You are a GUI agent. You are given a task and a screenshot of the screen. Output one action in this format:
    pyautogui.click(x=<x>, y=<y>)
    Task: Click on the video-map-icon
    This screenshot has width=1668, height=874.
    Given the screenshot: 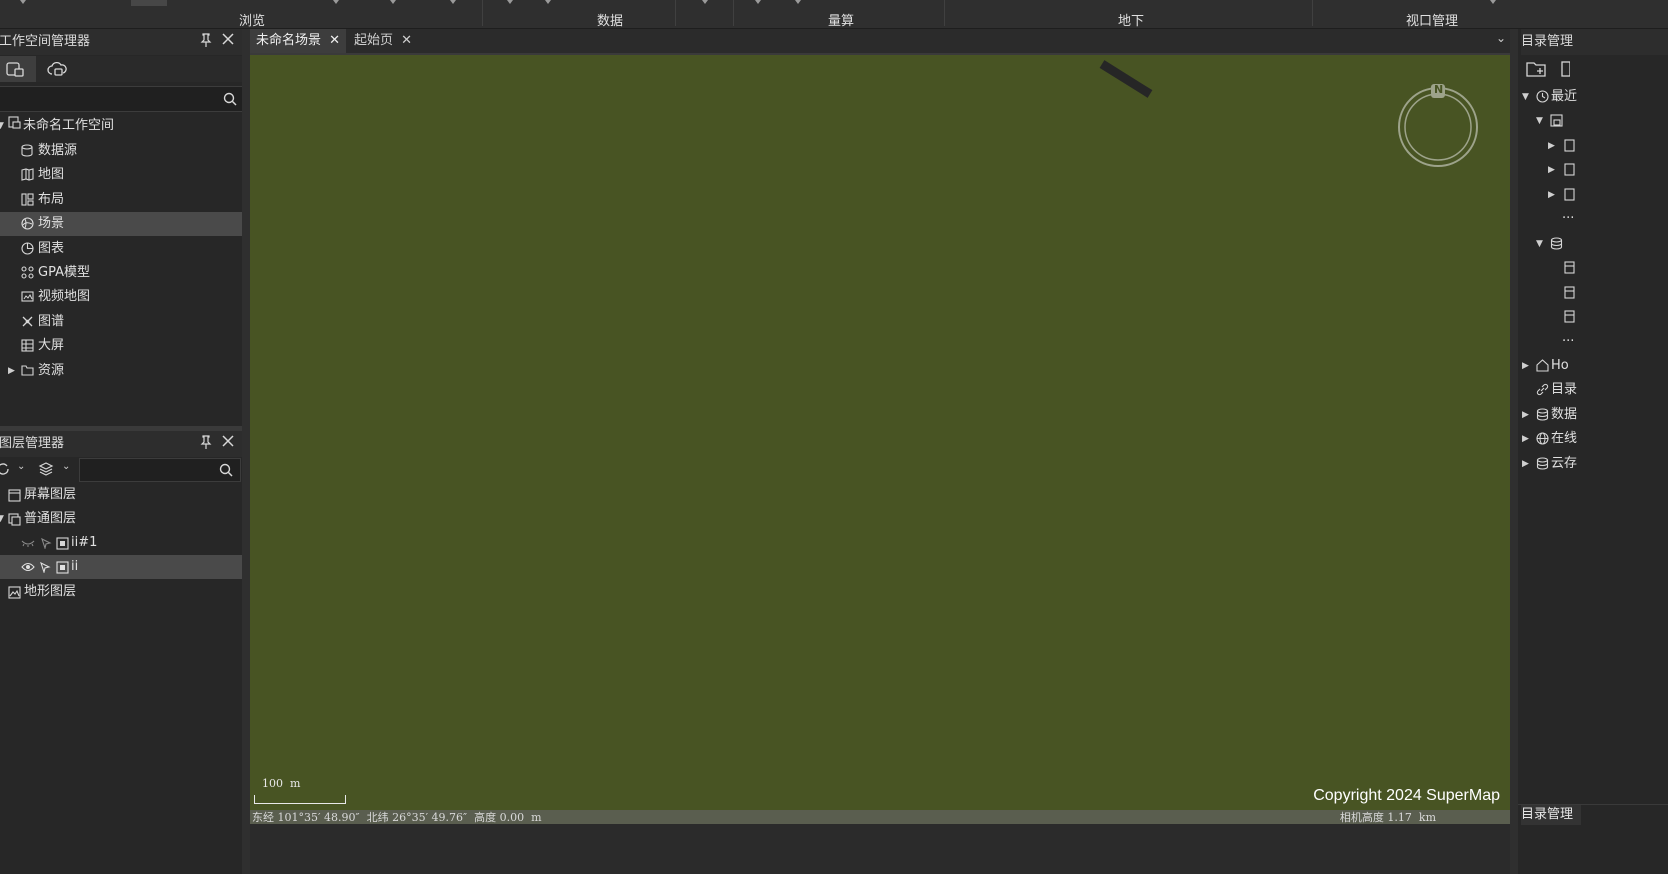 What is the action you would take?
    pyautogui.click(x=27, y=296)
    